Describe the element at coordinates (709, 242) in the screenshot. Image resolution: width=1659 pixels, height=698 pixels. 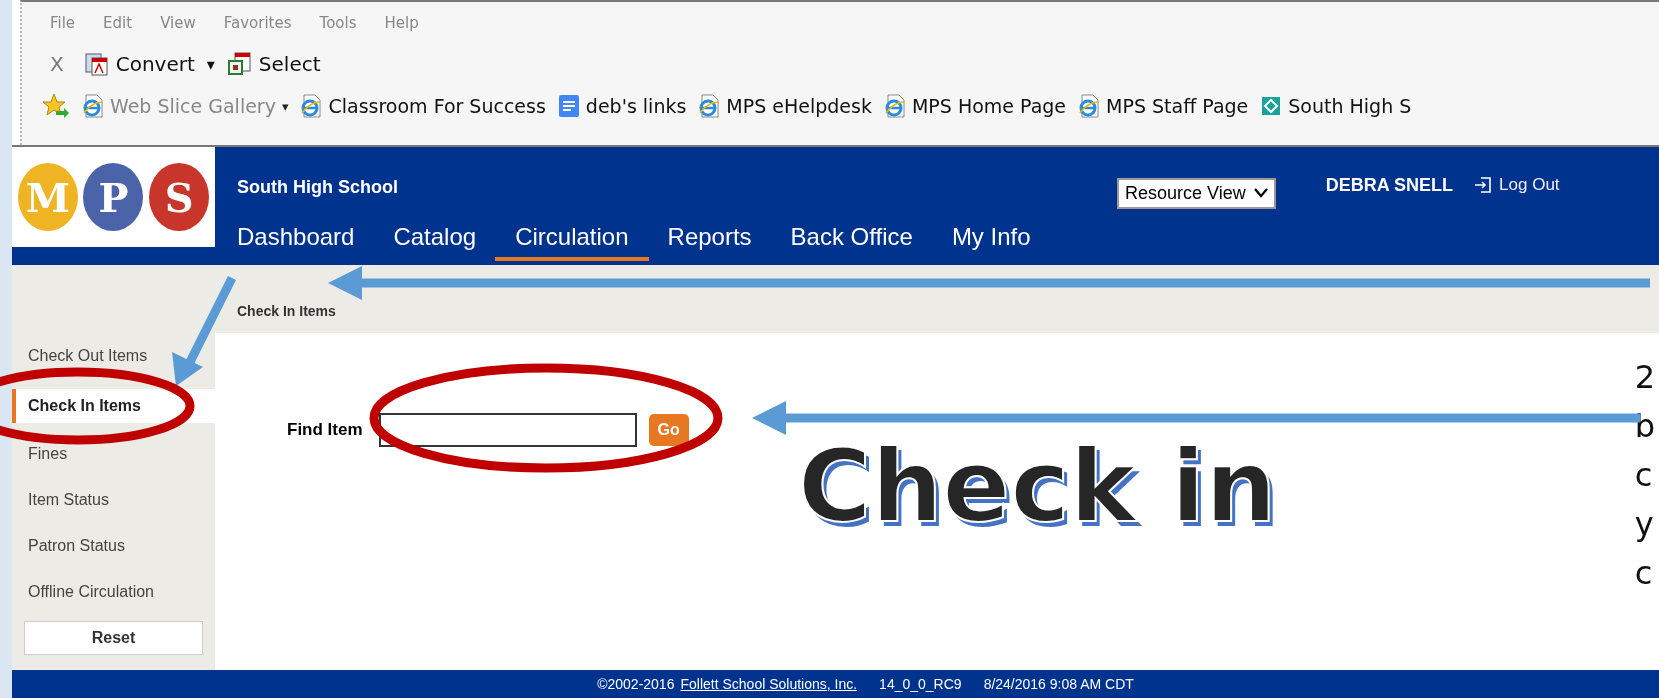
I see `nav-tab: Reports` at that location.